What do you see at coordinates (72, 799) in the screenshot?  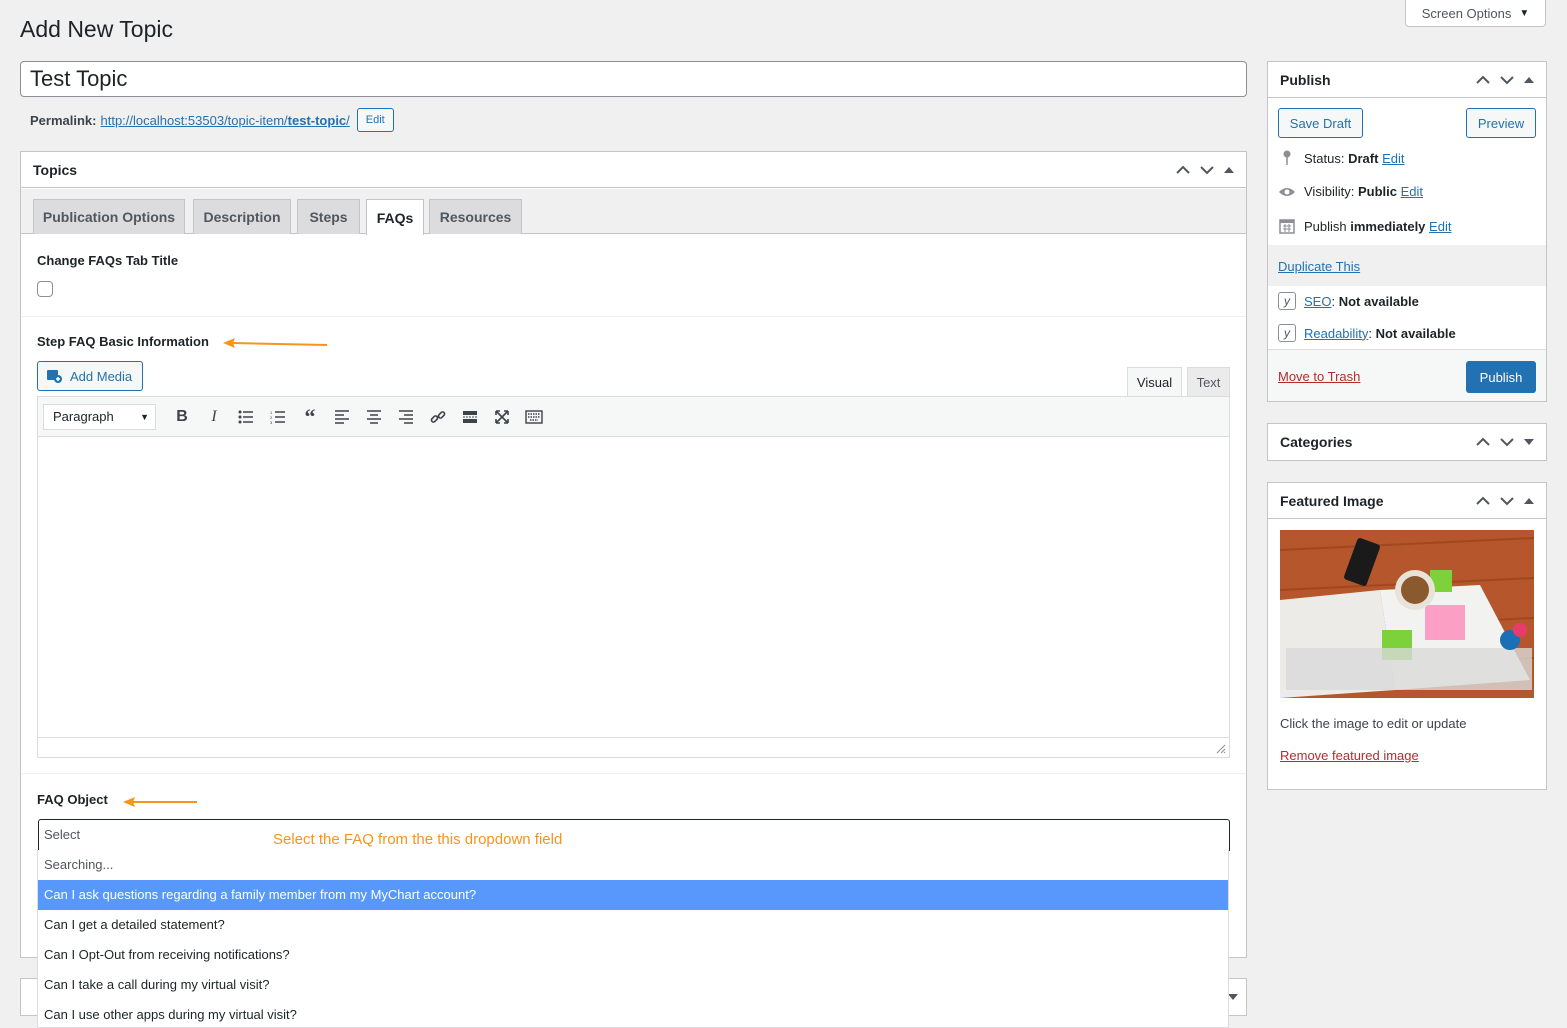 I see `faq-object-label: FAQ Object` at bounding box center [72, 799].